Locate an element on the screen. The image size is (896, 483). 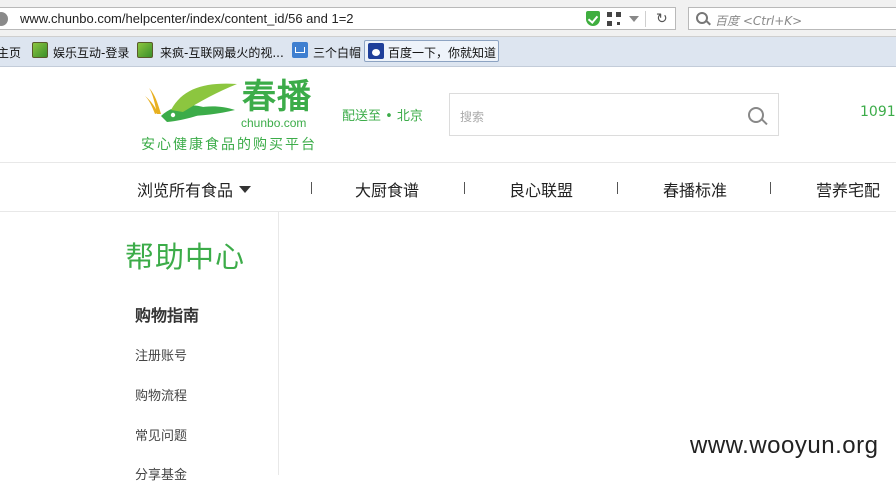
bookmark-sangebaimao: 三个白帽 is located at coordinates (337, 52).